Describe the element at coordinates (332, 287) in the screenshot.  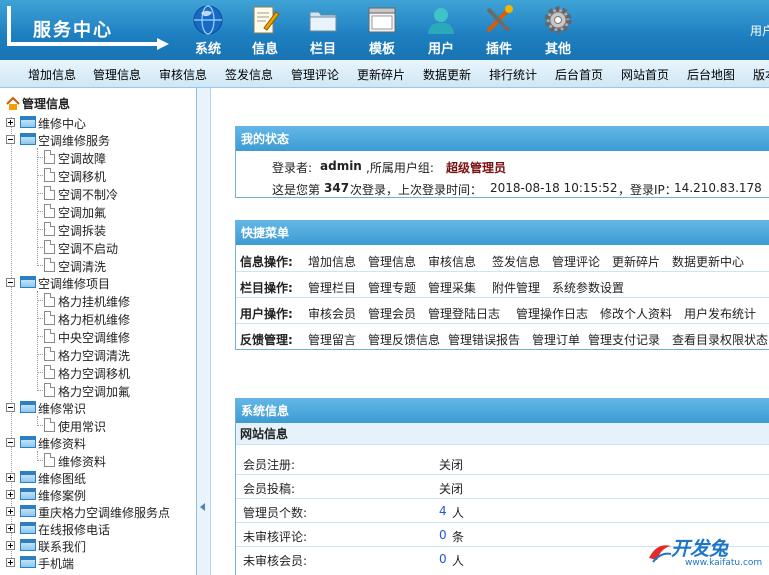
I see `quick-link: 管理栏目` at that location.